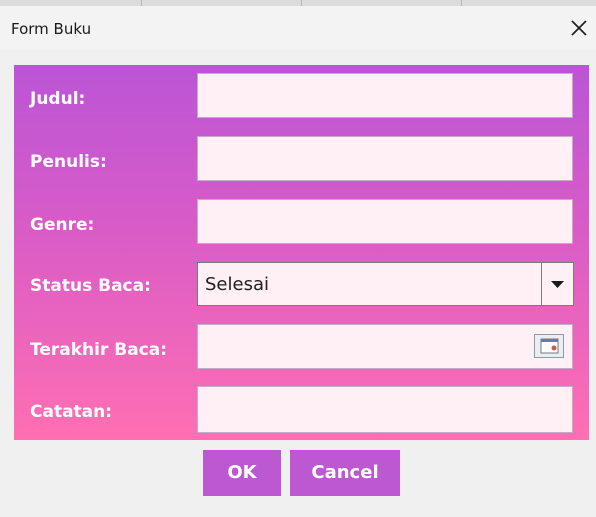  I want to click on judul-label: Judul:, so click(58, 99).